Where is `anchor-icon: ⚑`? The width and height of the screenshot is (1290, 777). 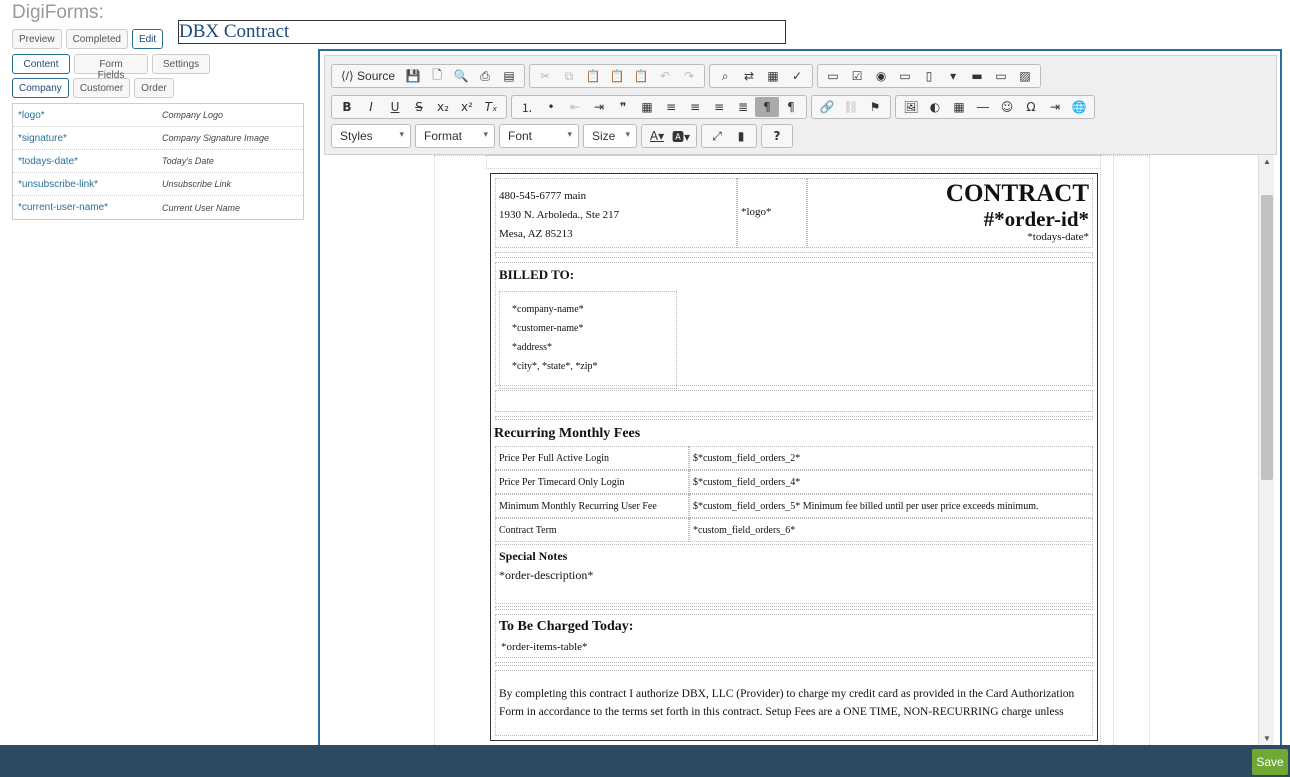
anchor-icon: ⚑ is located at coordinates (875, 107).